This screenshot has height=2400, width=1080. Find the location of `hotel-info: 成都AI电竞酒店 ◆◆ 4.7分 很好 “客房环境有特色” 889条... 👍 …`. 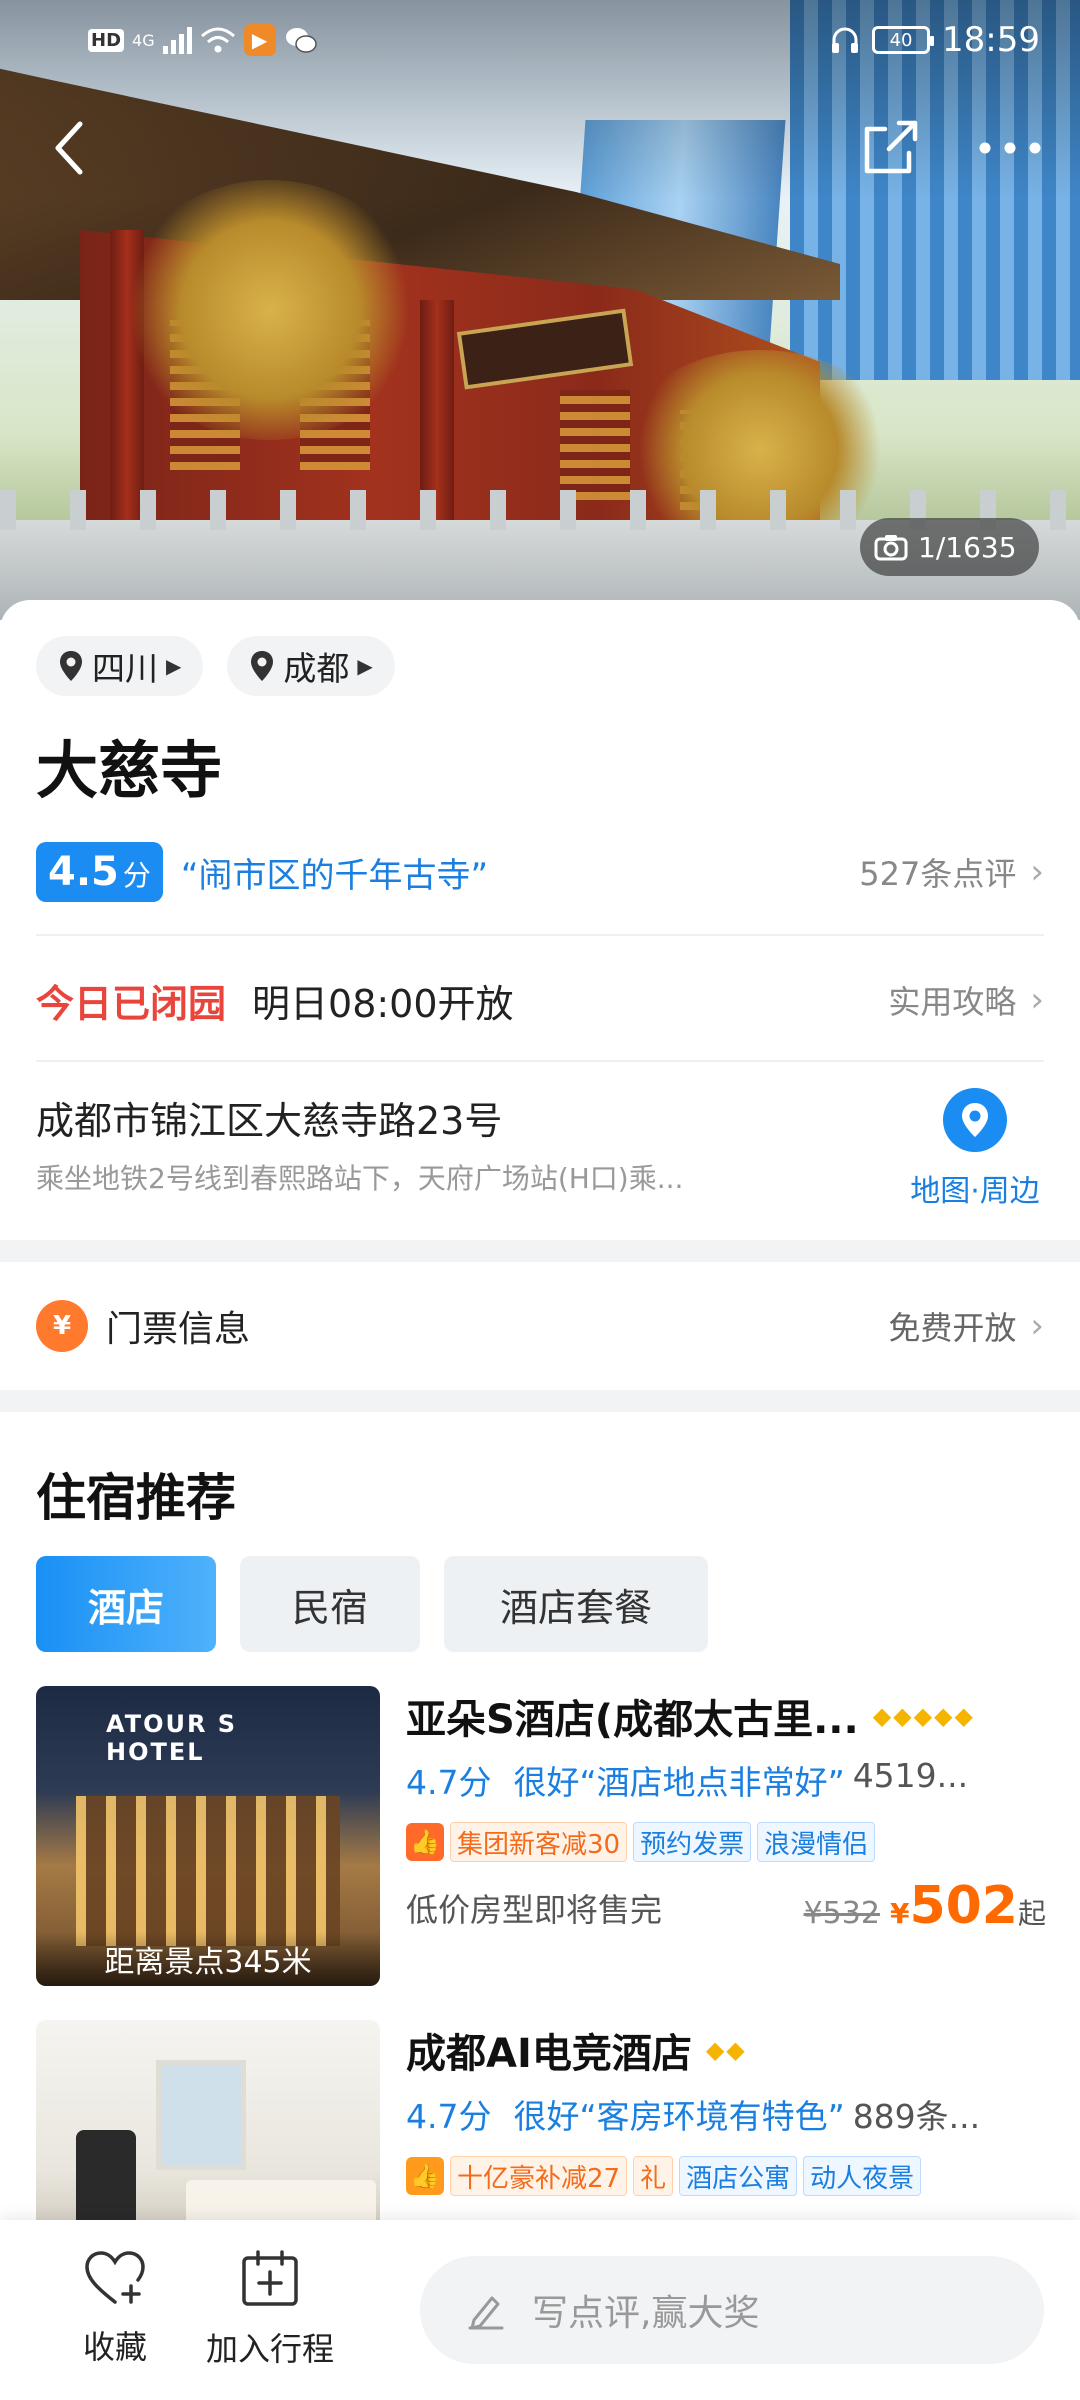

hotel-info: 成都AI电竞酒店 ◆◆ 4.7分 很好 “客房环境有特色” 889条... 👍 … is located at coordinates (726, 2108).